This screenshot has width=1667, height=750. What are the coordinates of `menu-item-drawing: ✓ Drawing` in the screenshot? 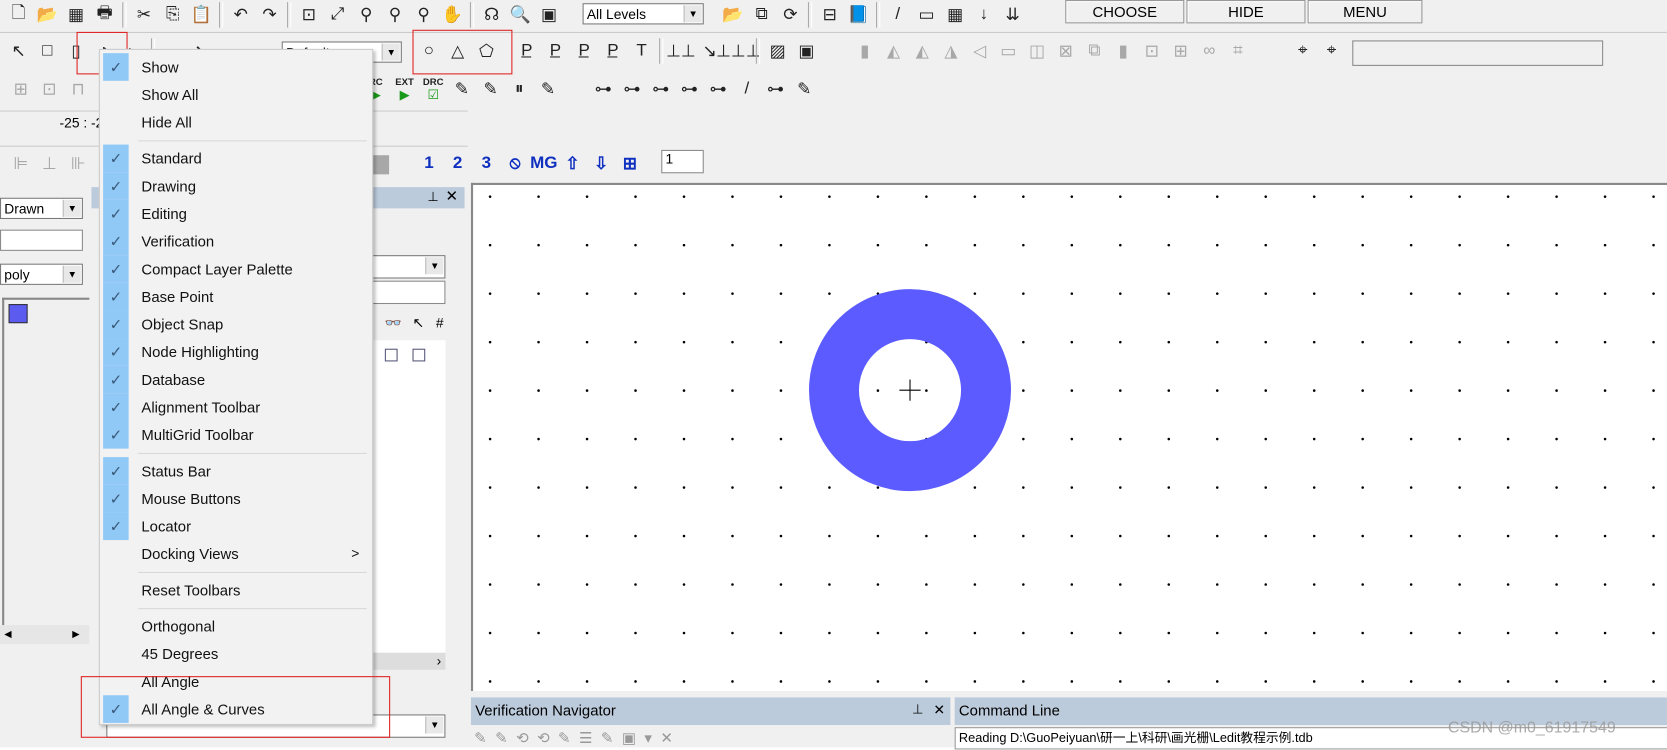 It's located at (236, 186).